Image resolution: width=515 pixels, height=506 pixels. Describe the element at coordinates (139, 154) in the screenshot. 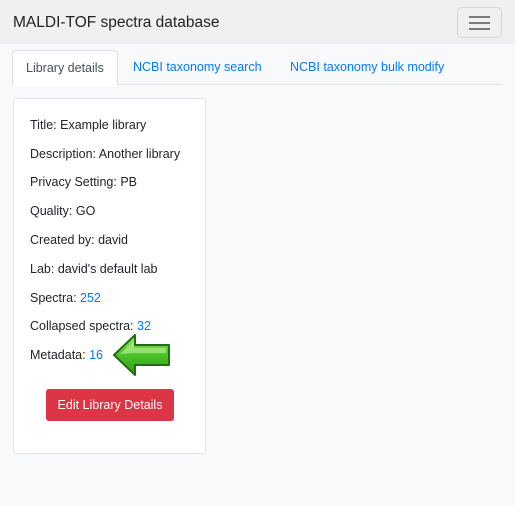

I see `library-description-value: Another library` at that location.